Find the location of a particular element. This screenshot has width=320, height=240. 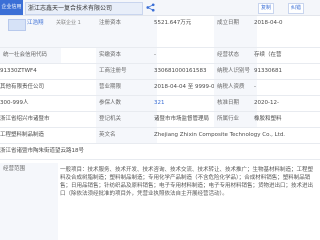

field-label: 英文名 is located at coordinates (126, 135).